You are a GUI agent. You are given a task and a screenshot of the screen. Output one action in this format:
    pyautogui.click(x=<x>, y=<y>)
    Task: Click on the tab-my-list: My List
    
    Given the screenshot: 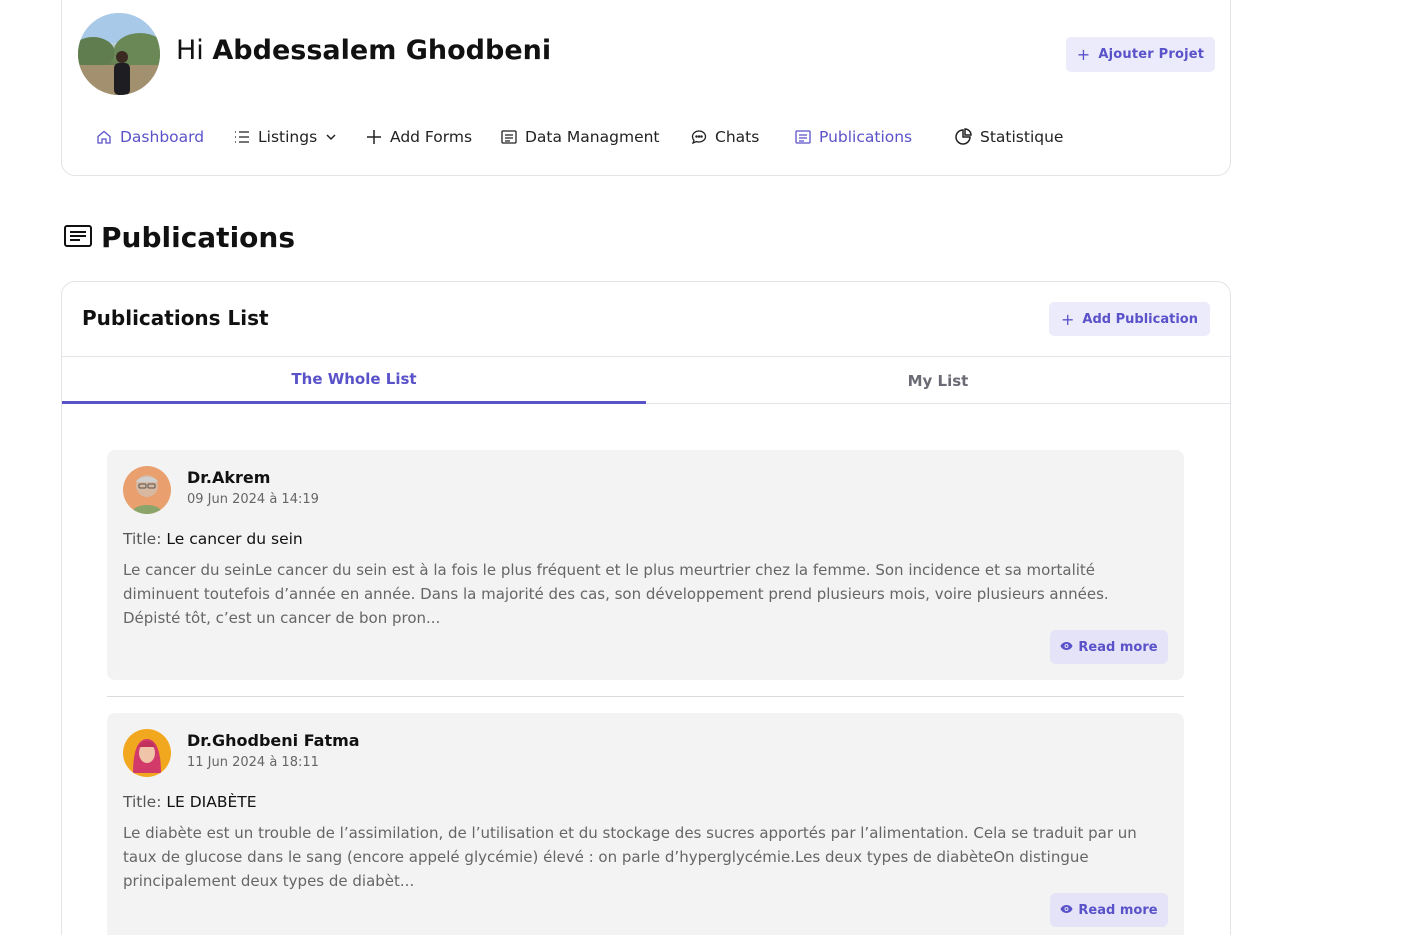 What is the action you would take?
    pyautogui.click(x=938, y=380)
    